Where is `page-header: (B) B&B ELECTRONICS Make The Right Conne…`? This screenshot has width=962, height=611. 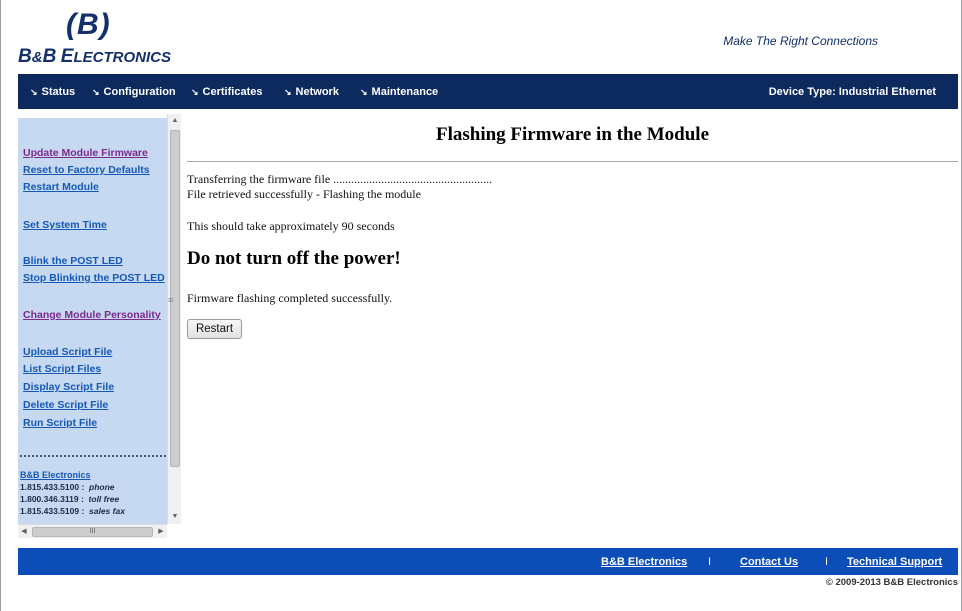
page-header: (B) B&B ELECTRONICS Make The Right Conne… is located at coordinates (488, 41).